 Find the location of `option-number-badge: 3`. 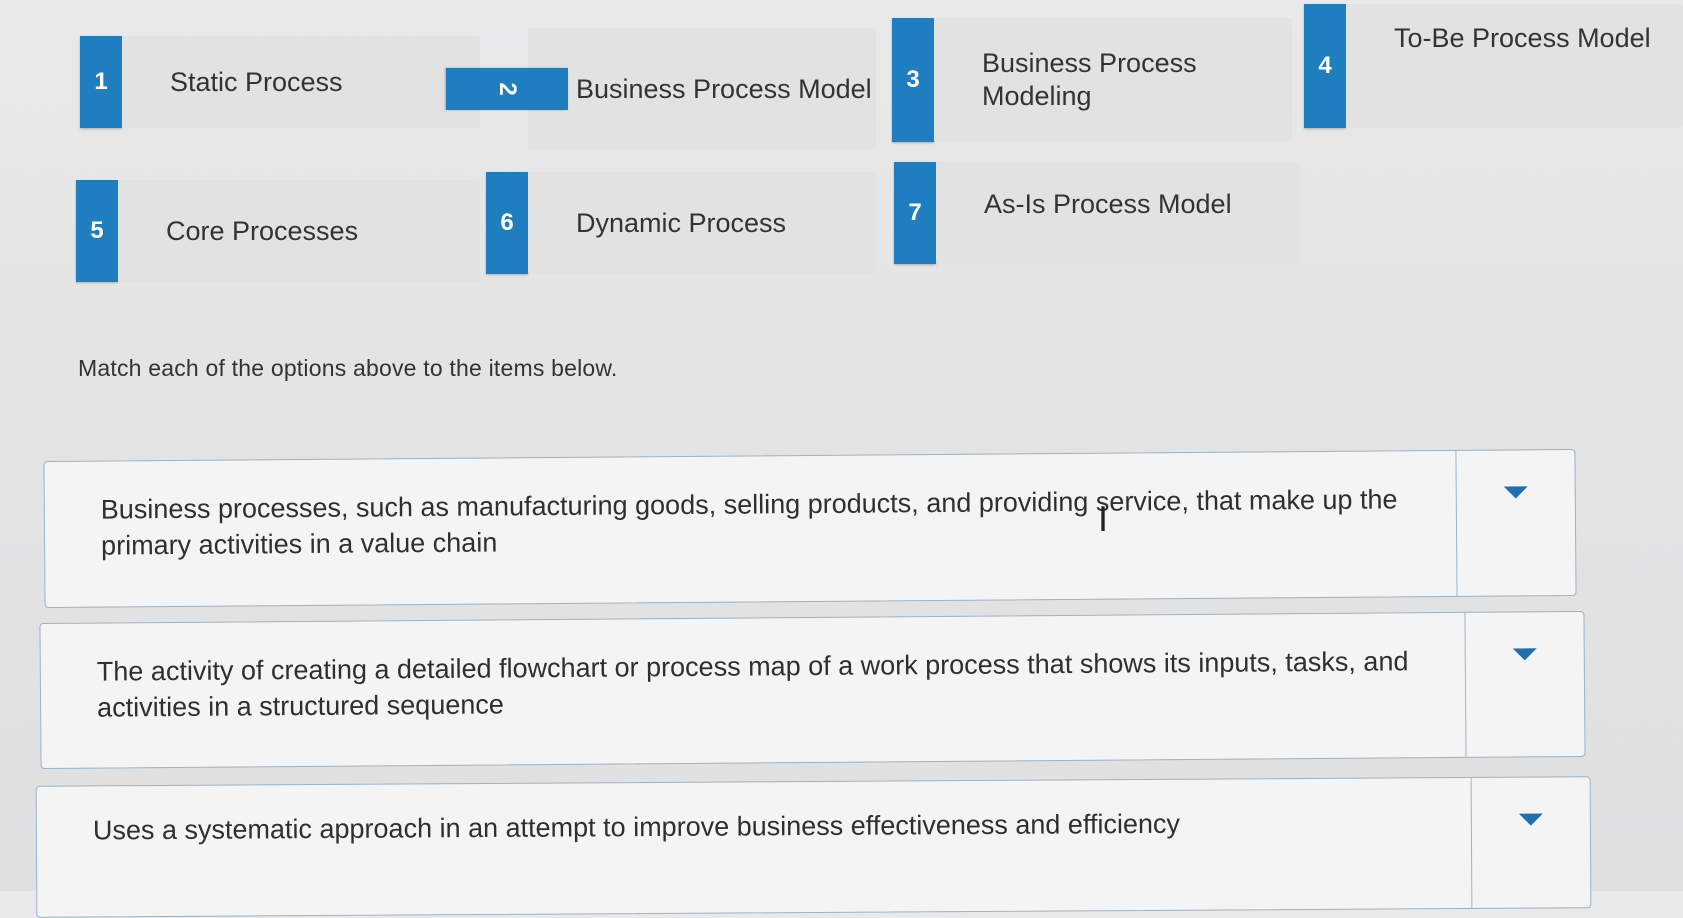

option-number-badge: 3 is located at coordinates (913, 80).